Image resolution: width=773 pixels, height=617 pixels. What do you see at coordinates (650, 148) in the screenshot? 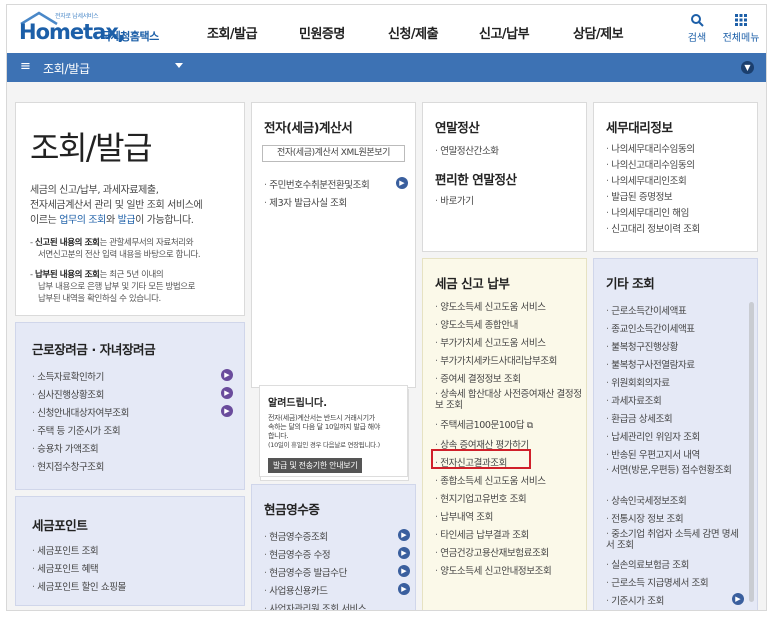
I see `agent-item-1: 나의세무대리수임동의` at bounding box center [650, 148].